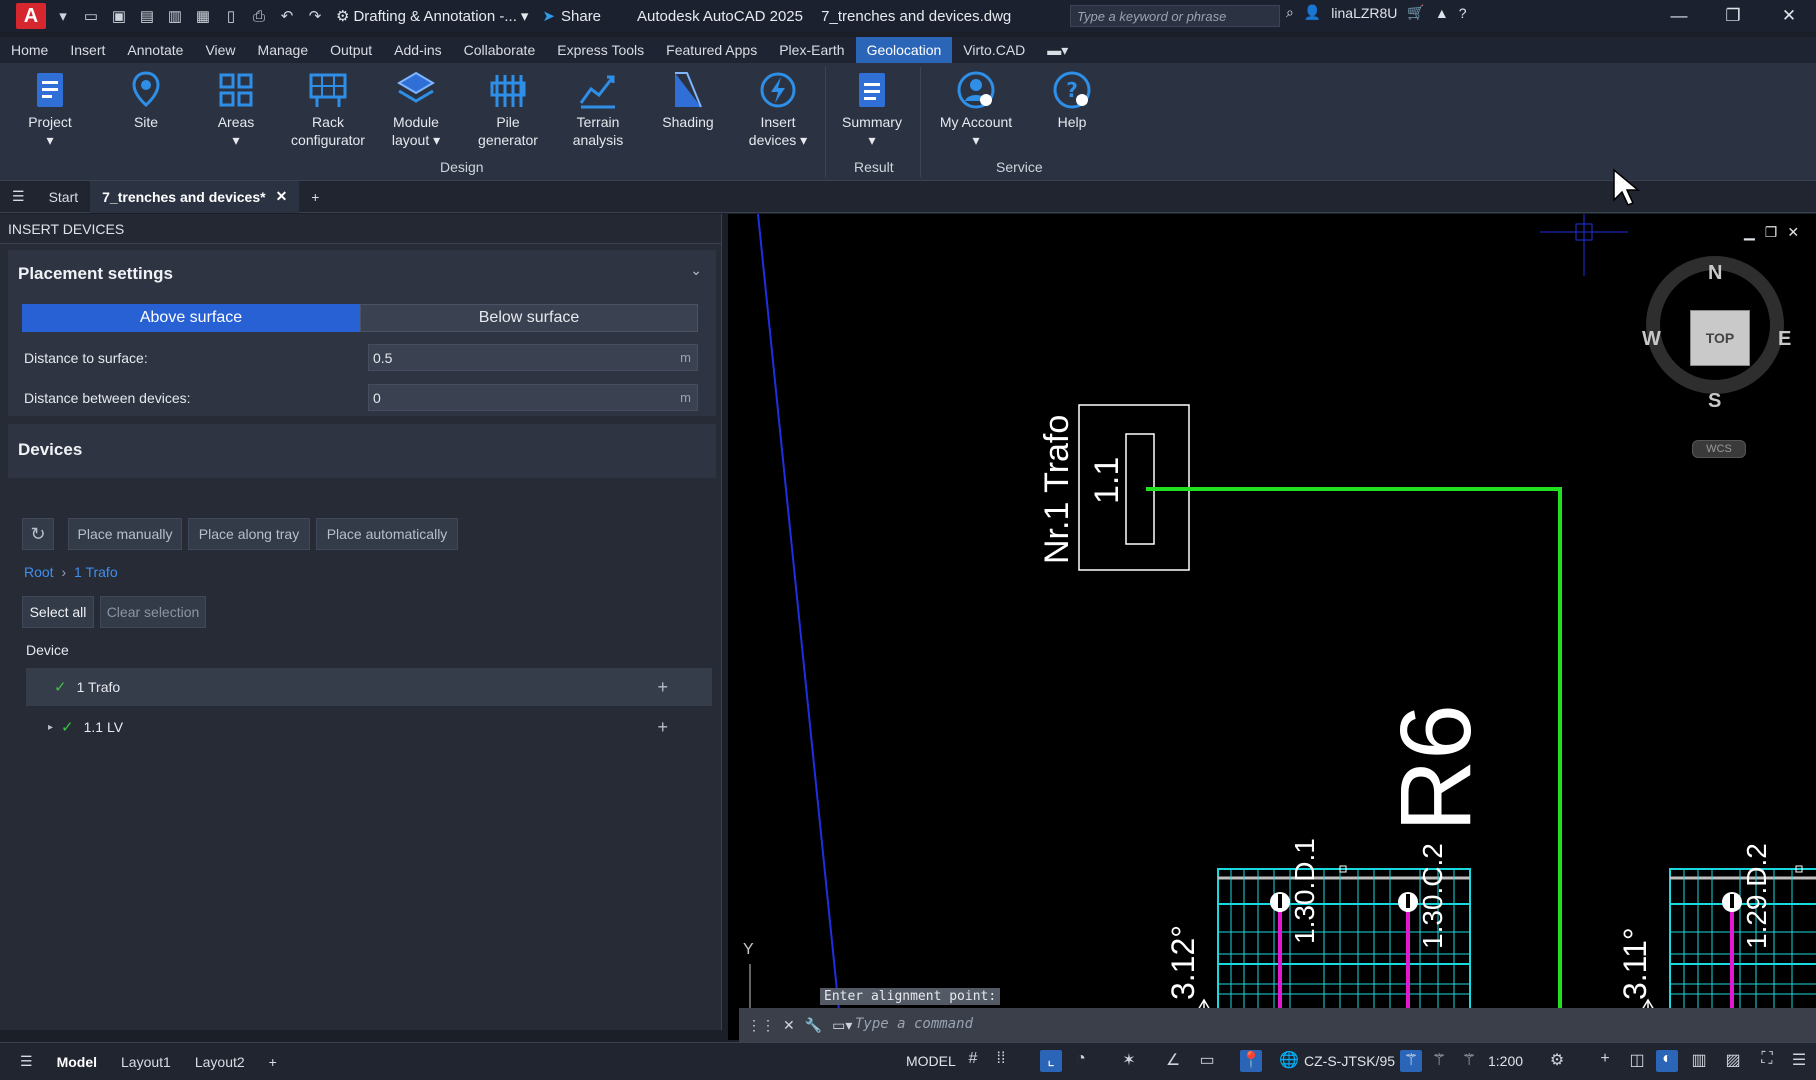 This screenshot has width=1816, height=1080. Describe the element at coordinates (529, 318) in the screenshot. I see `below-surface-toggle: Below surface` at that location.